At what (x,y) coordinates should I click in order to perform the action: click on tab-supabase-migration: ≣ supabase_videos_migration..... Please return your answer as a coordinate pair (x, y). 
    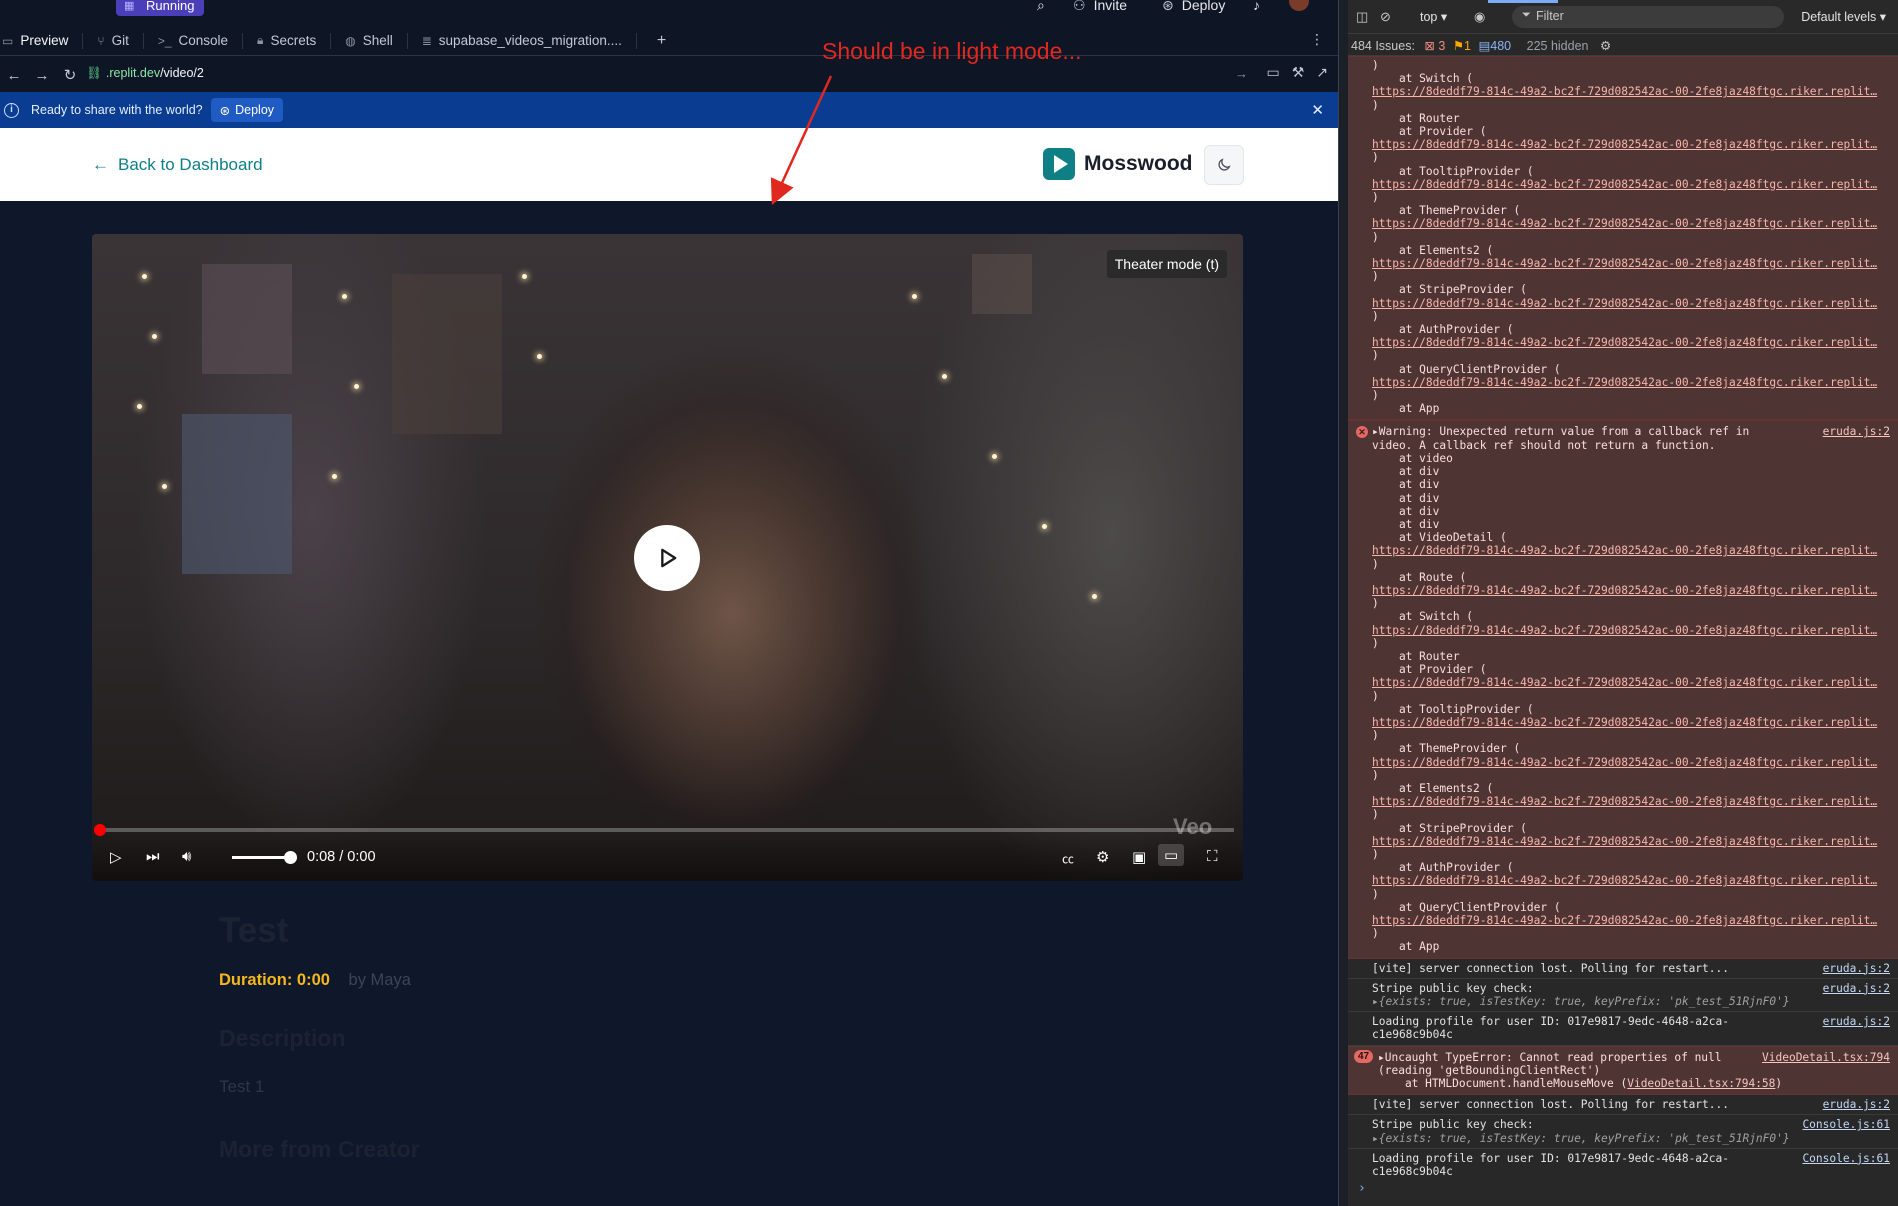
    Looking at the image, I should click on (528, 41).